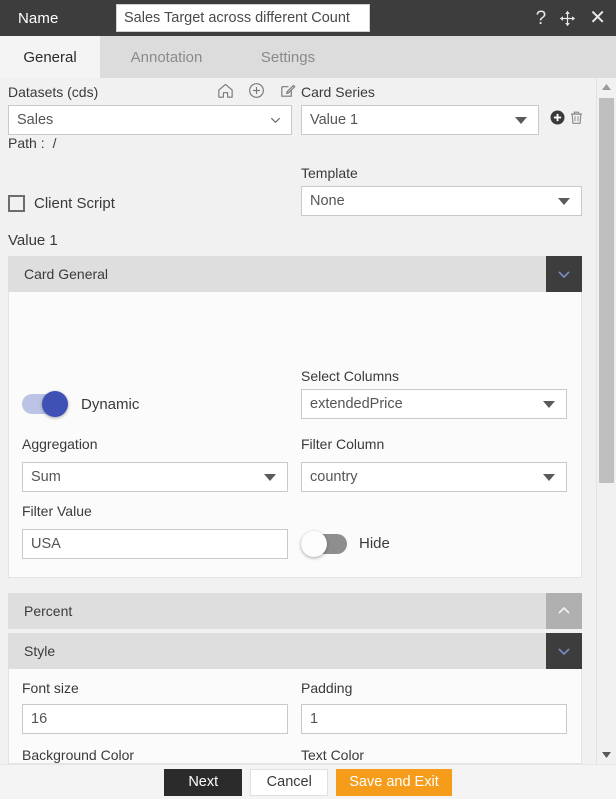 The height and width of the screenshot is (799, 616). I want to click on cancel-button-label: Cancel, so click(289, 782).